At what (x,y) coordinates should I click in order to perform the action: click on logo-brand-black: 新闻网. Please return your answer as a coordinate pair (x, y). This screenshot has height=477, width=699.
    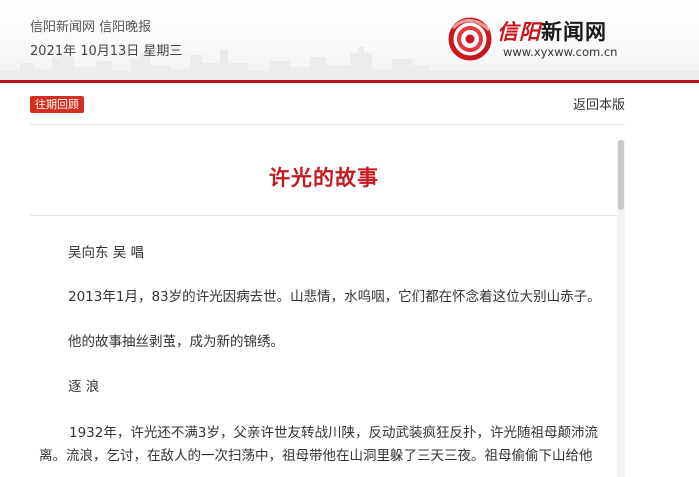
    Looking at the image, I should click on (574, 32).